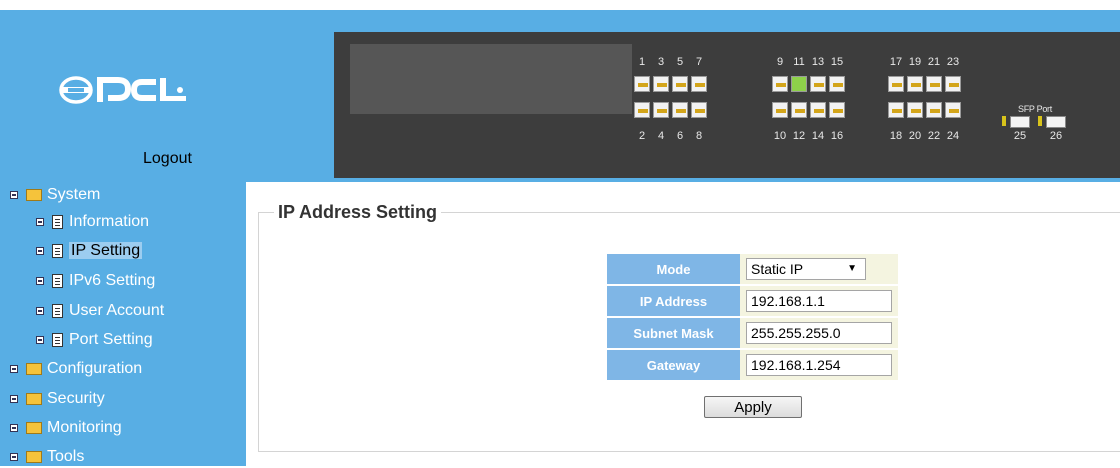 This screenshot has width=1120, height=468. I want to click on port-number-label: 9, so click(780, 62).